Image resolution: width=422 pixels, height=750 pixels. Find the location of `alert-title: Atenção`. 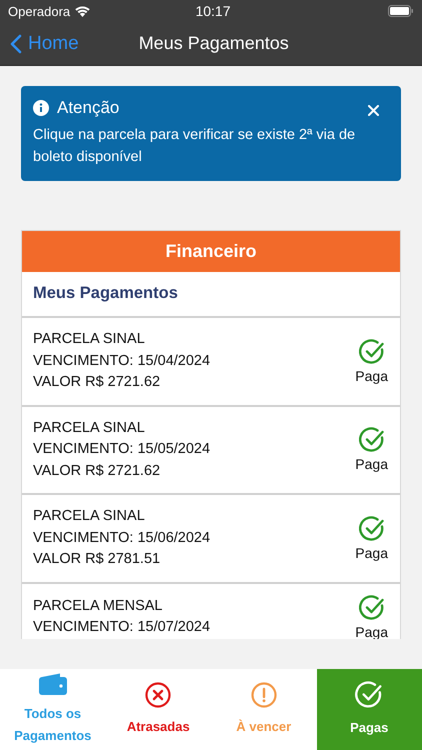

alert-title: Atenção is located at coordinates (88, 108).